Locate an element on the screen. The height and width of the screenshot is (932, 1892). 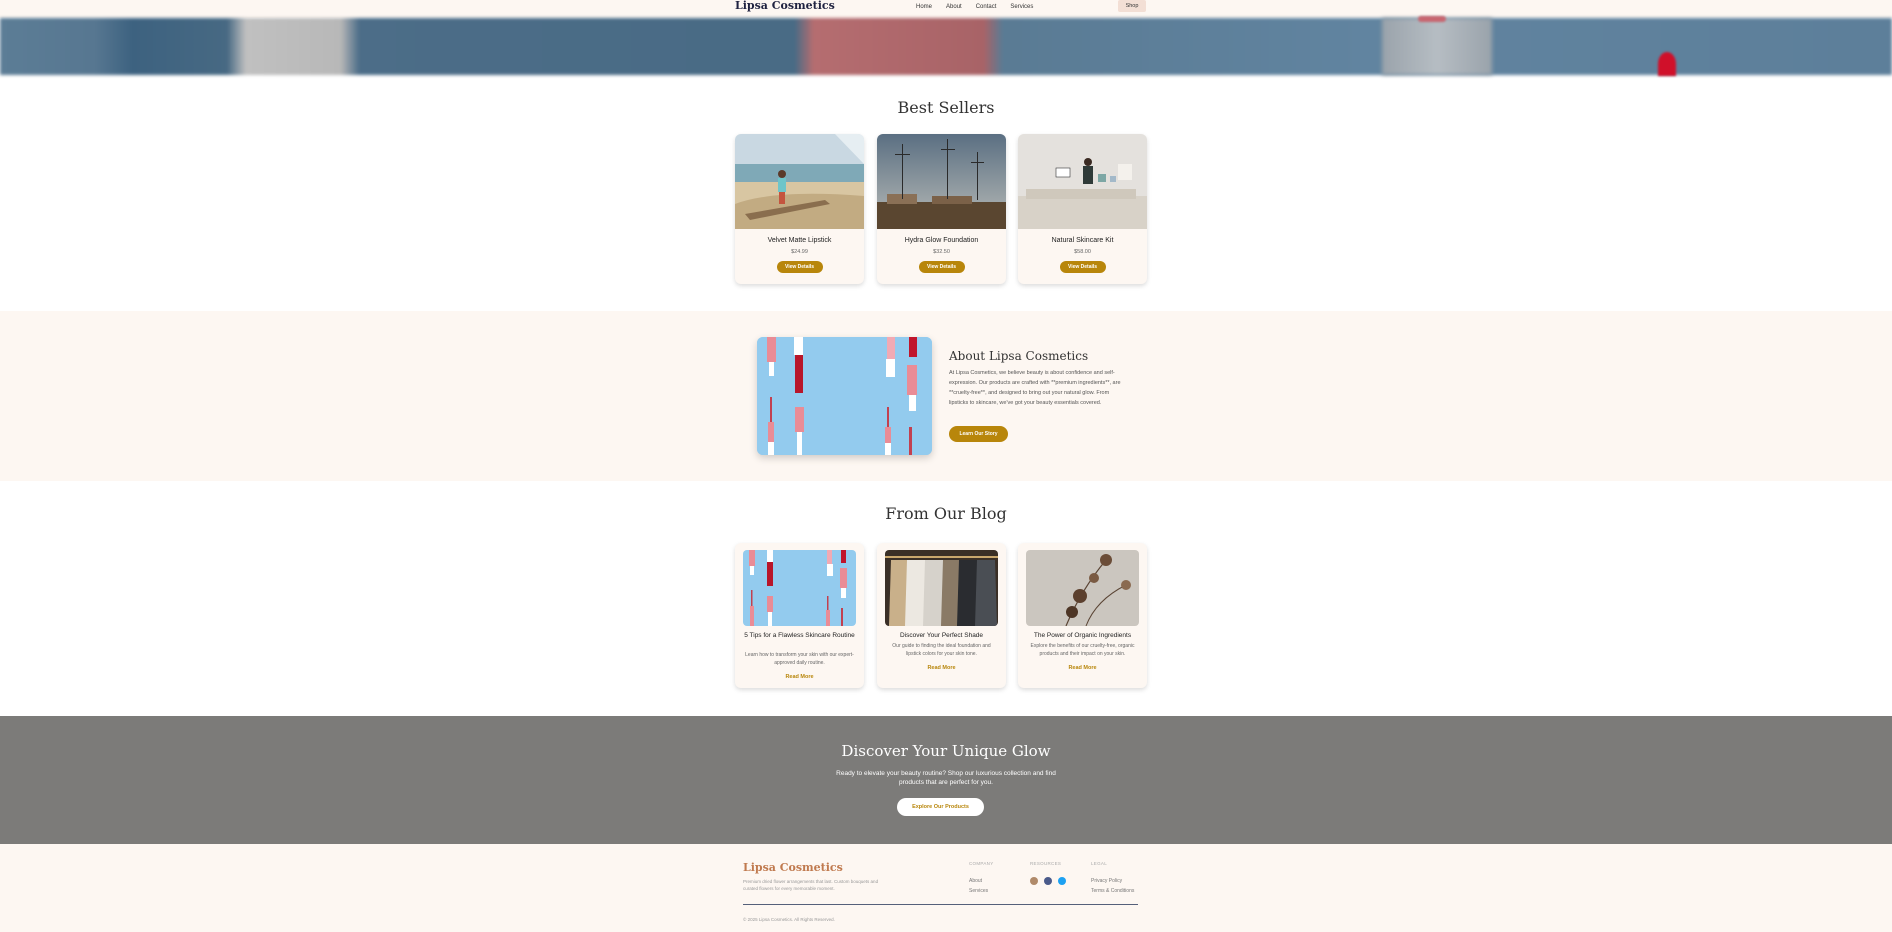
product-card: Natural Skincare Kit $58.00 View Details is located at coordinates (1082, 209).